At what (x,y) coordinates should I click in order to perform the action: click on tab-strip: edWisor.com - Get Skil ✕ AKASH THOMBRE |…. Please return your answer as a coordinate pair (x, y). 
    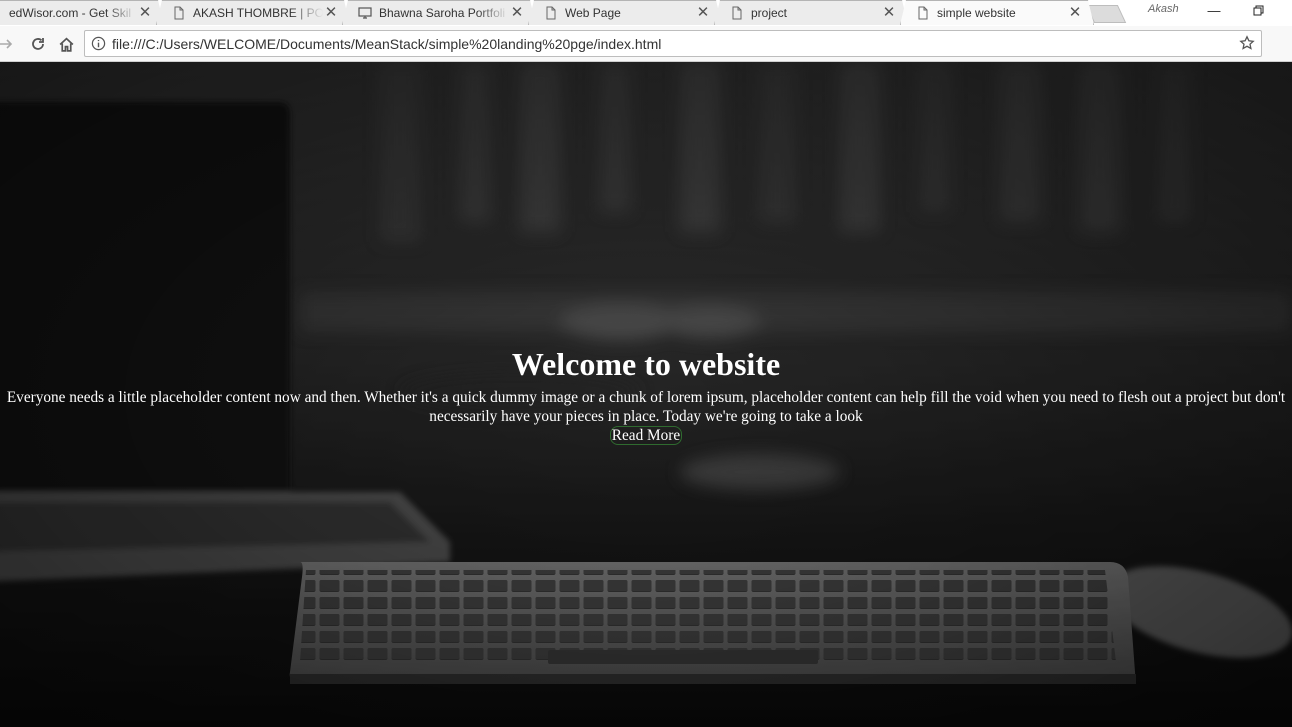
    Looking at the image, I should click on (646, 13).